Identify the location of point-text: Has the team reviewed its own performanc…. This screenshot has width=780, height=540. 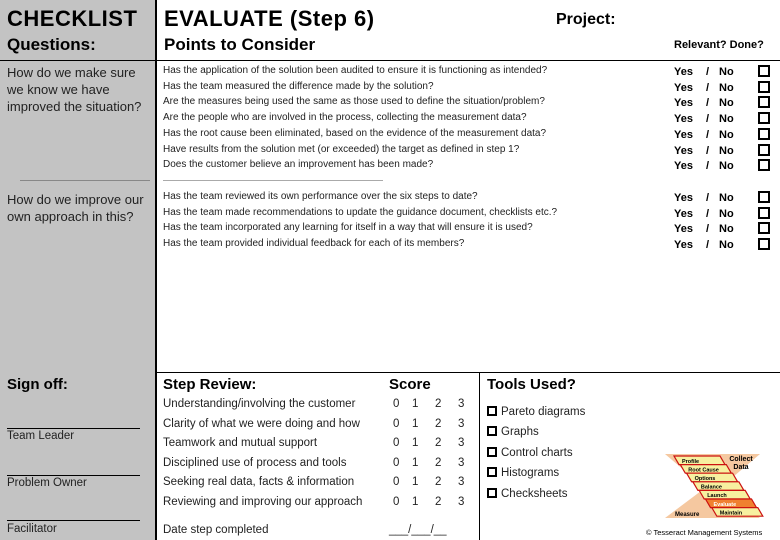
(320, 196).